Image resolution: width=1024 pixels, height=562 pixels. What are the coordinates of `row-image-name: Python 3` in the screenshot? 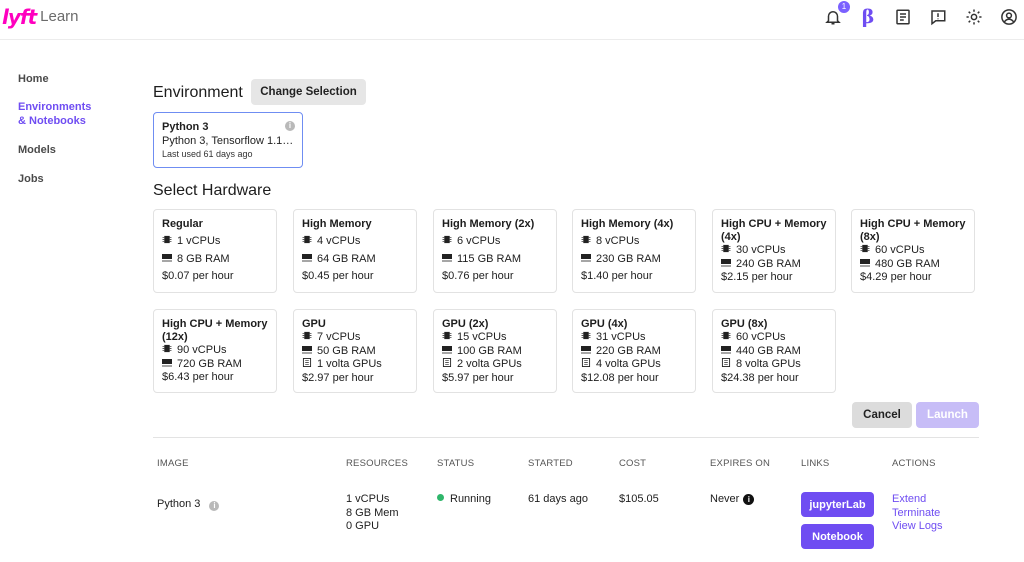 It's located at (179, 504).